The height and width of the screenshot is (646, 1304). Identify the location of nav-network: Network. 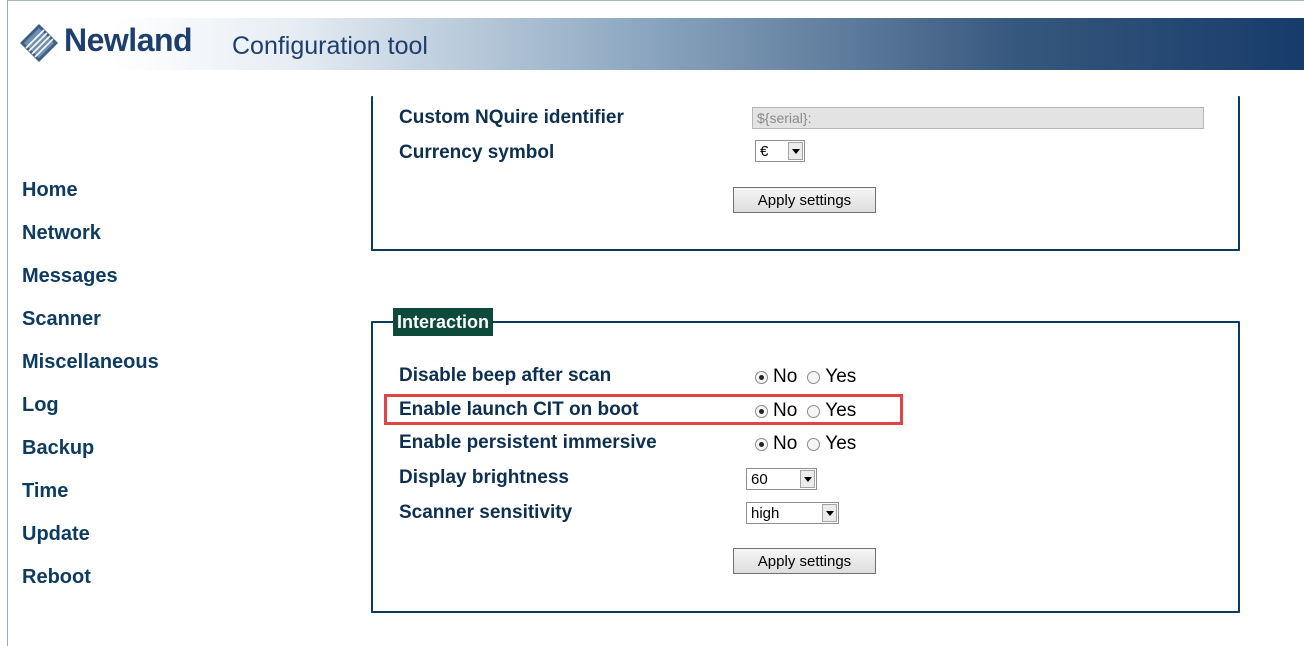
(90, 242).